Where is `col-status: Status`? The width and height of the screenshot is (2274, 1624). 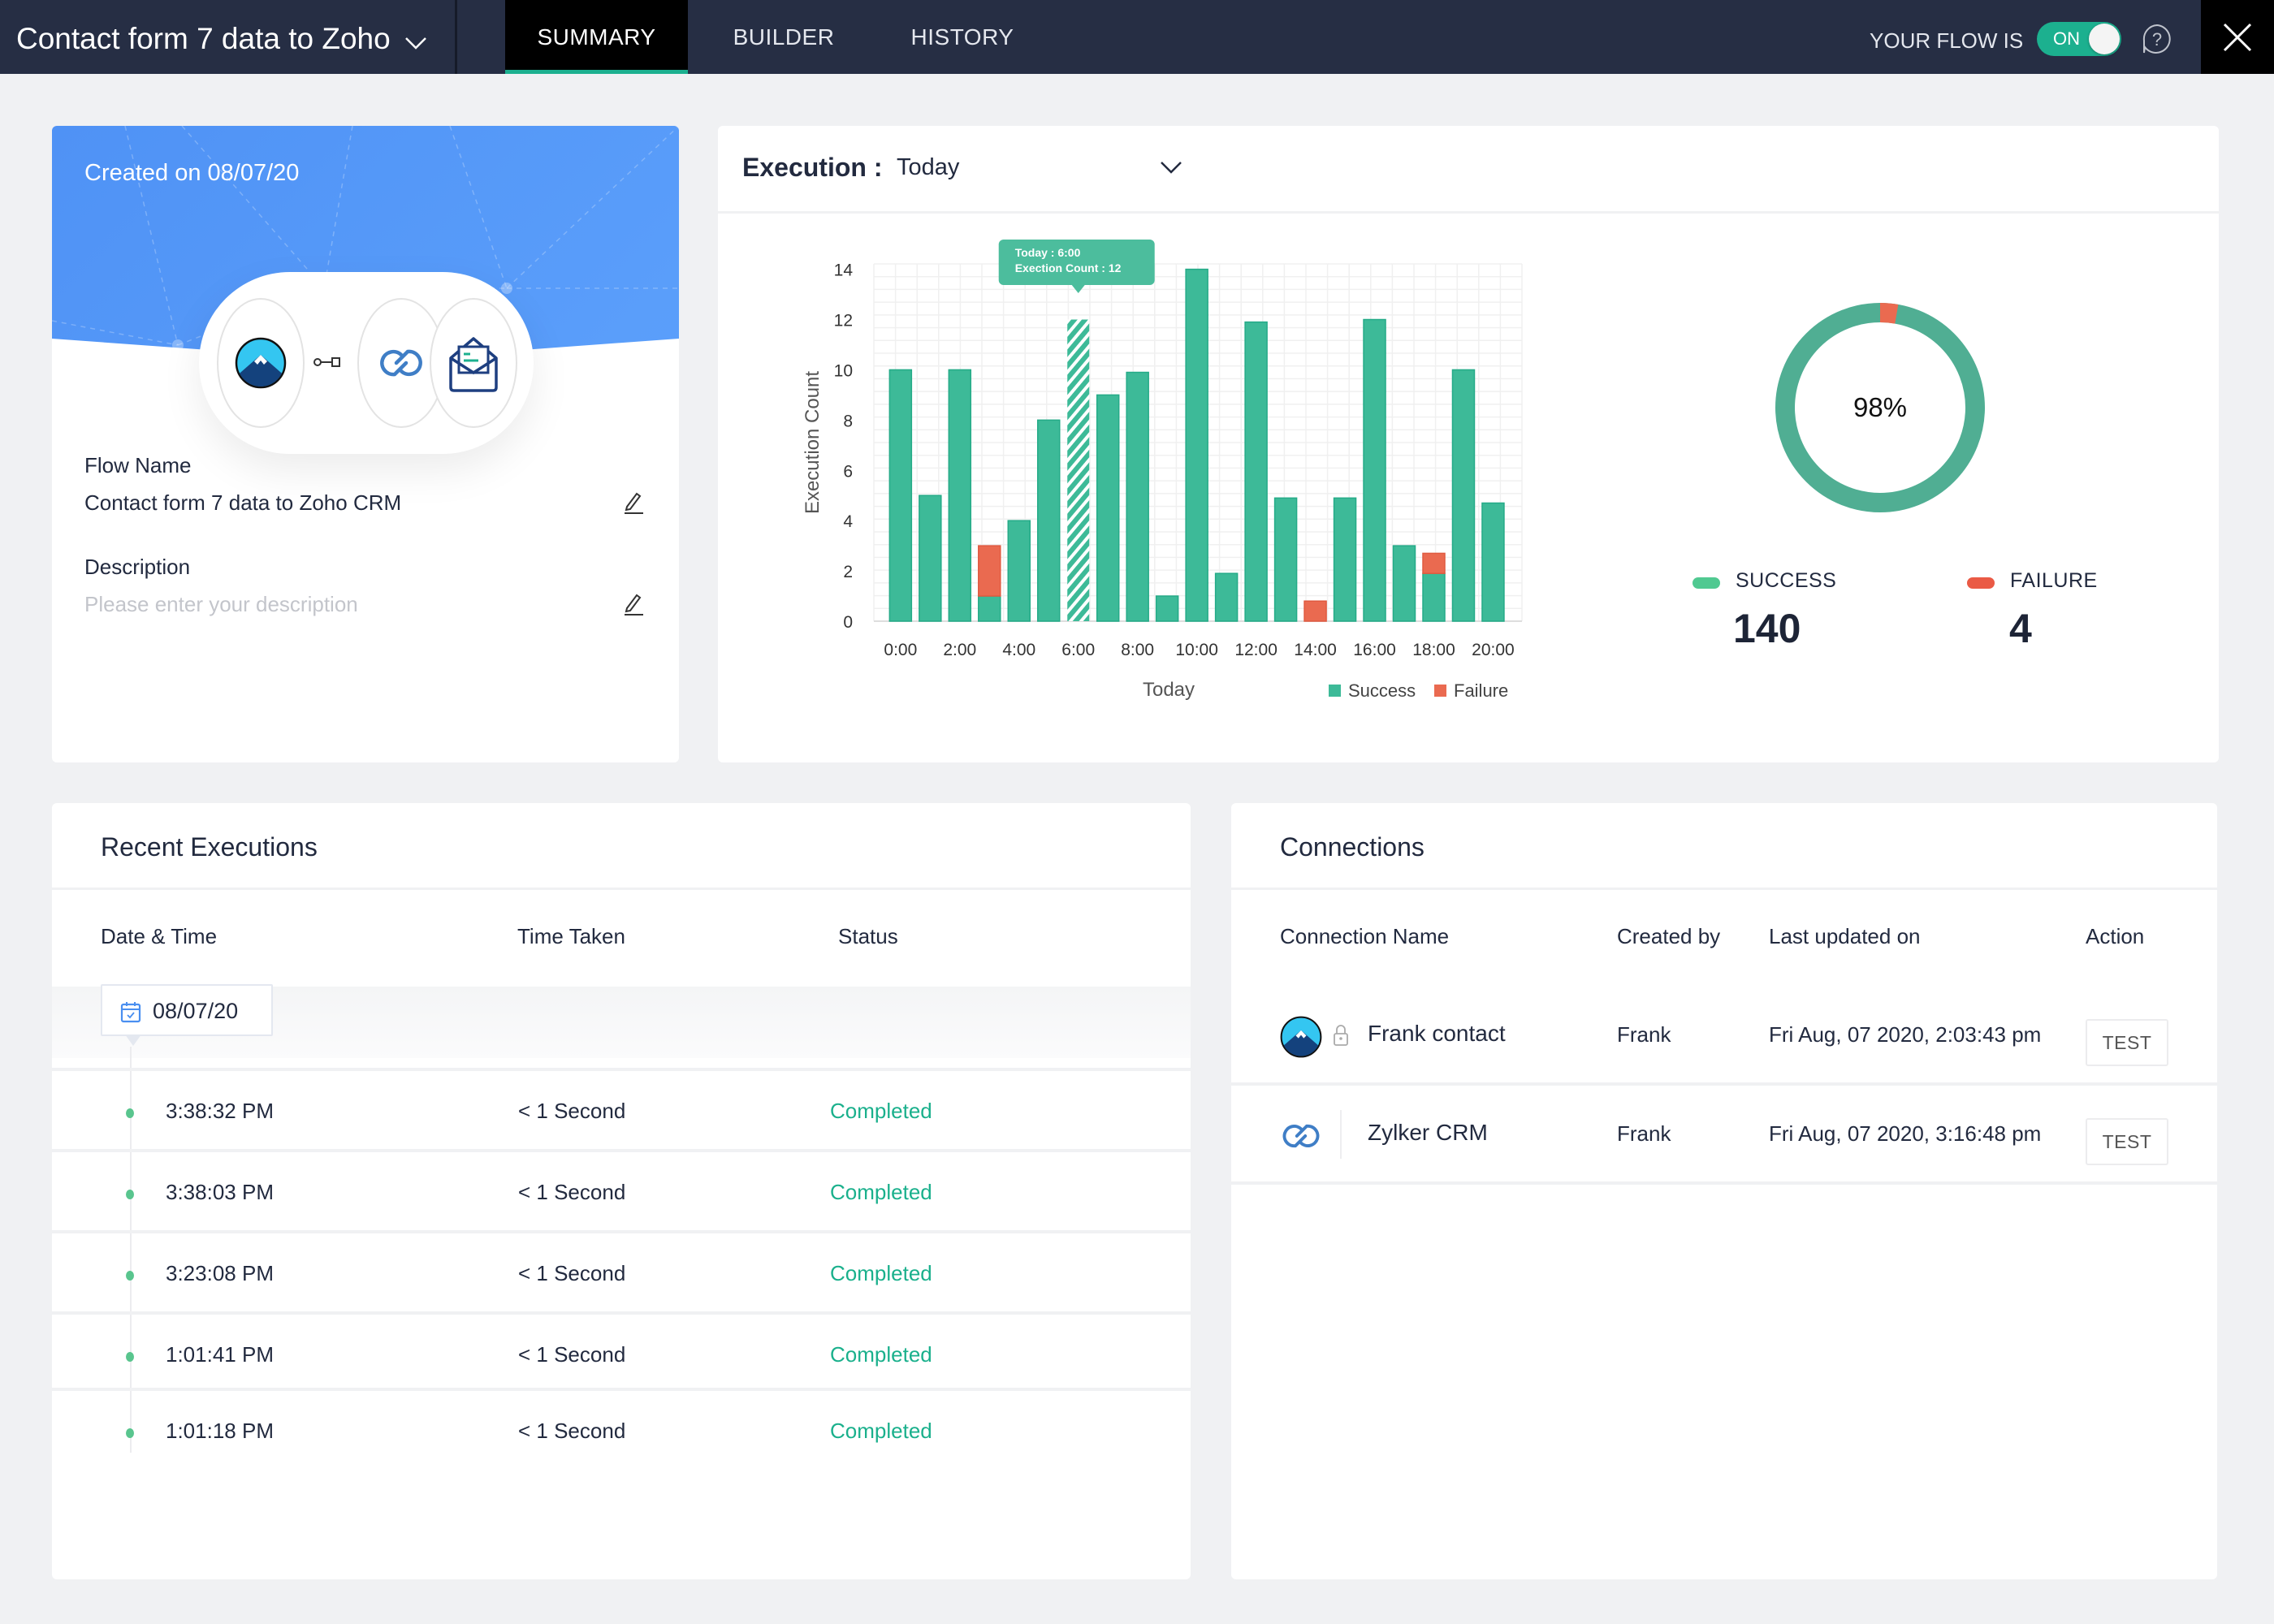 col-status: Status is located at coordinates (868, 936).